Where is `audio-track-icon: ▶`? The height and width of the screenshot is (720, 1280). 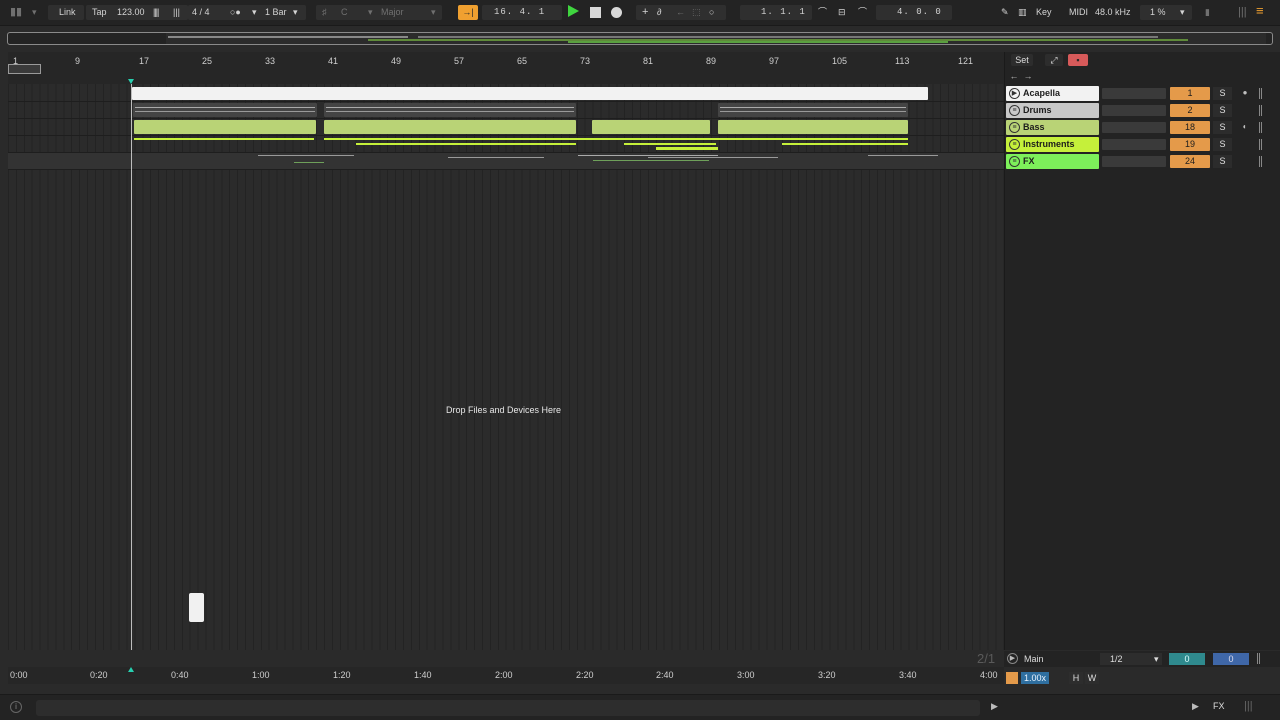 audio-track-icon: ▶ is located at coordinates (1014, 93).